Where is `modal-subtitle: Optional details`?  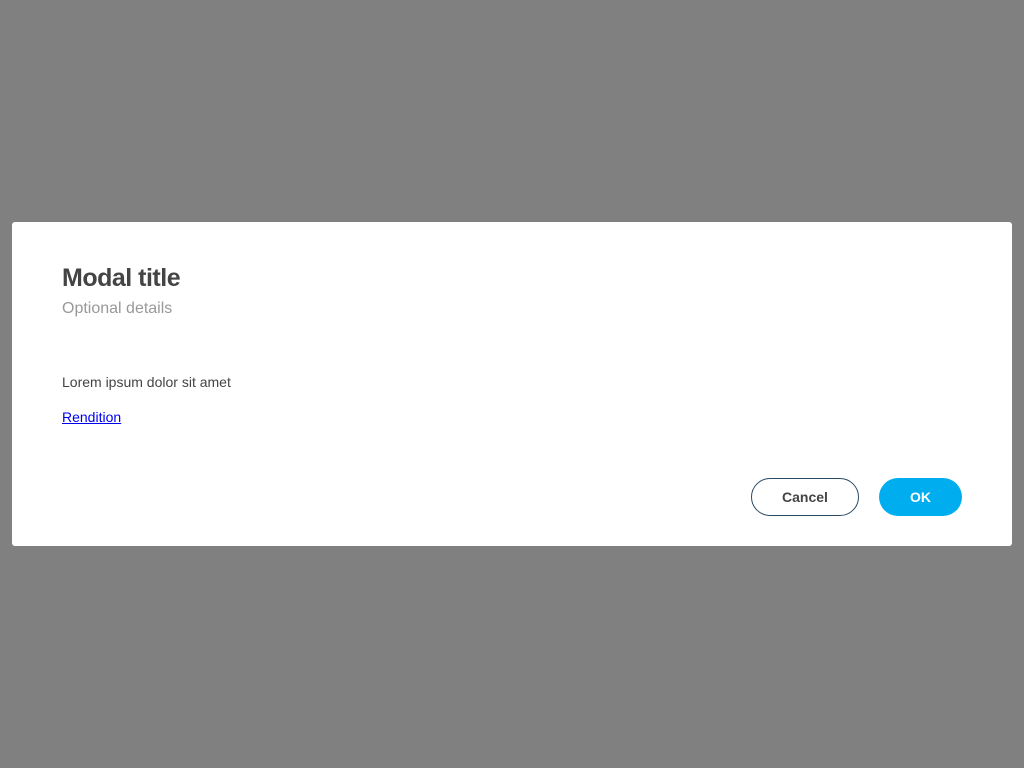 modal-subtitle: Optional details is located at coordinates (117, 308).